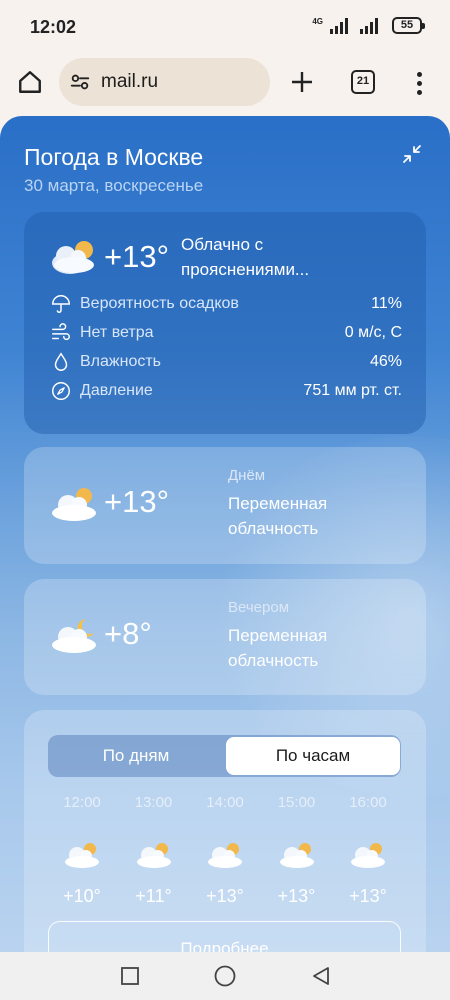  What do you see at coordinates (225, 505) in the screenshot?
I see `day-forecast-card: +13° Днём Переменная облачность` at bounding box center [225, 505].